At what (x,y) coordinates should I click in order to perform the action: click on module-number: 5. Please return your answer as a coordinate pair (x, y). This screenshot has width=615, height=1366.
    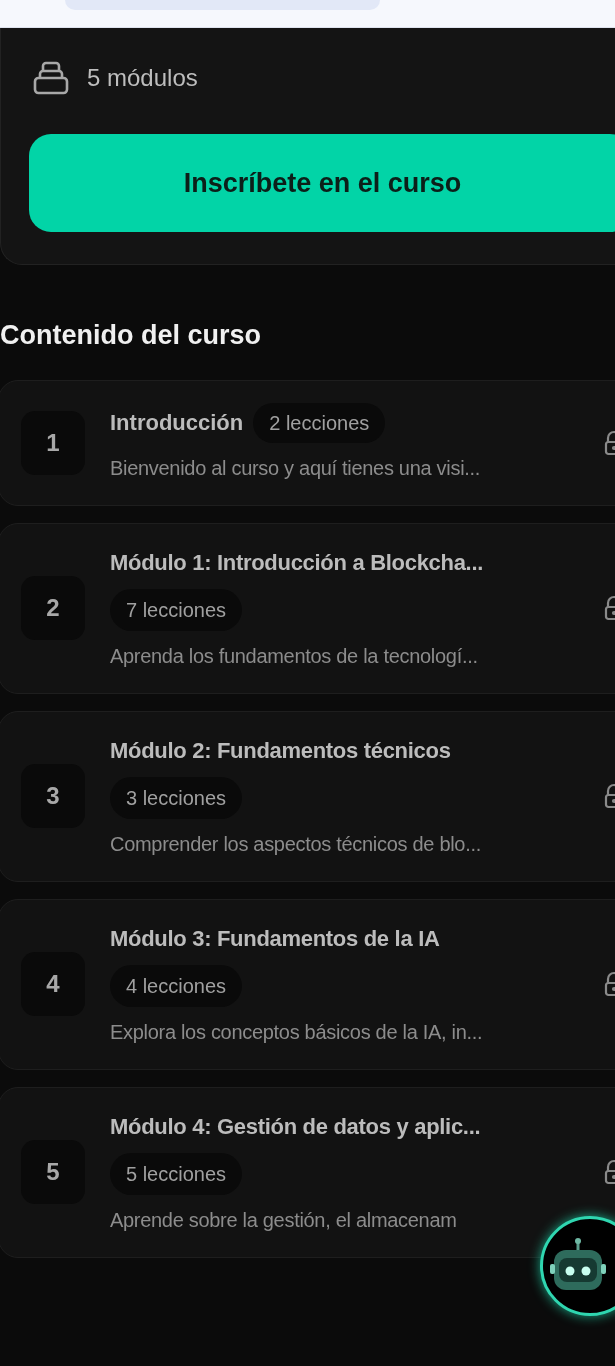
    Looking at the image, I should click on (53, 1172).